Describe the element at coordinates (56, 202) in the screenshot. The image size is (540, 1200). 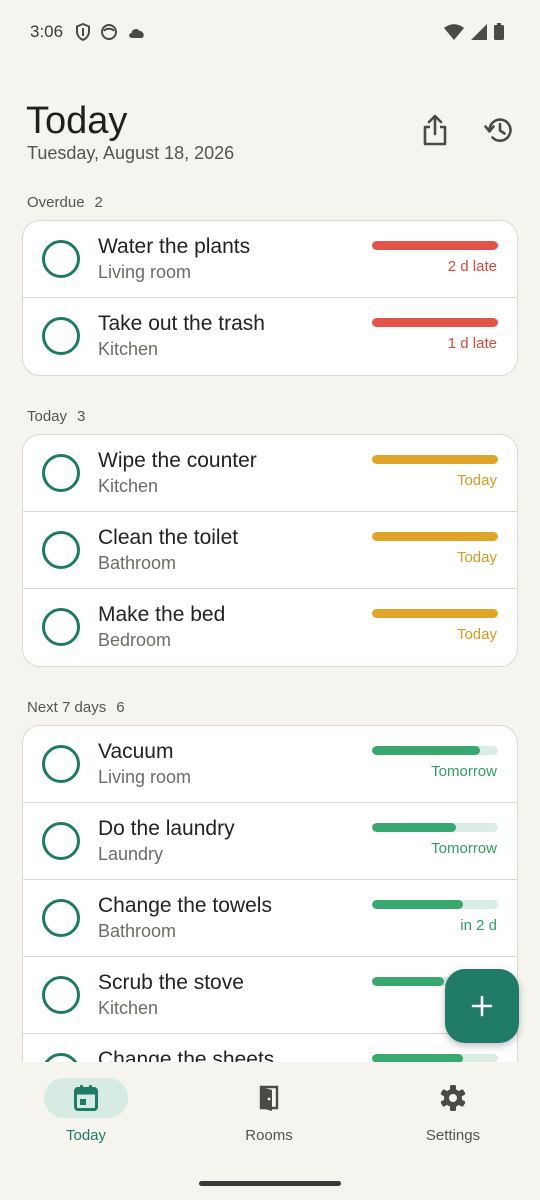
I see `section-title: Overdue` at that location.